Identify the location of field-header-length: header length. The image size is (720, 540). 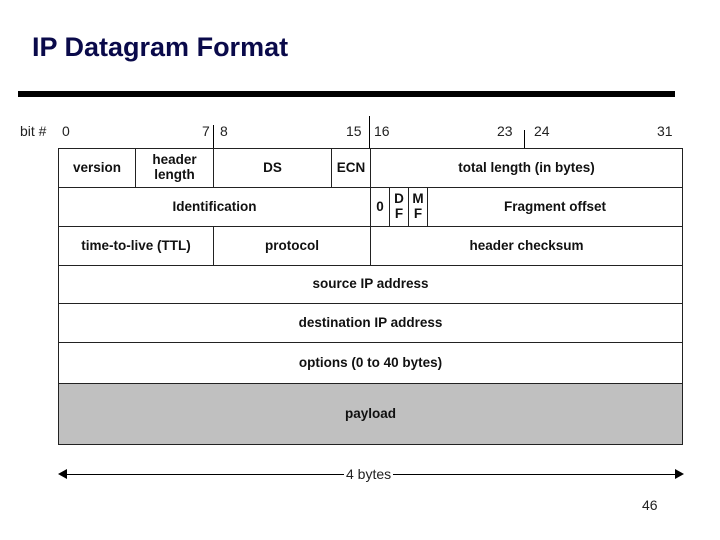
(174, 168).